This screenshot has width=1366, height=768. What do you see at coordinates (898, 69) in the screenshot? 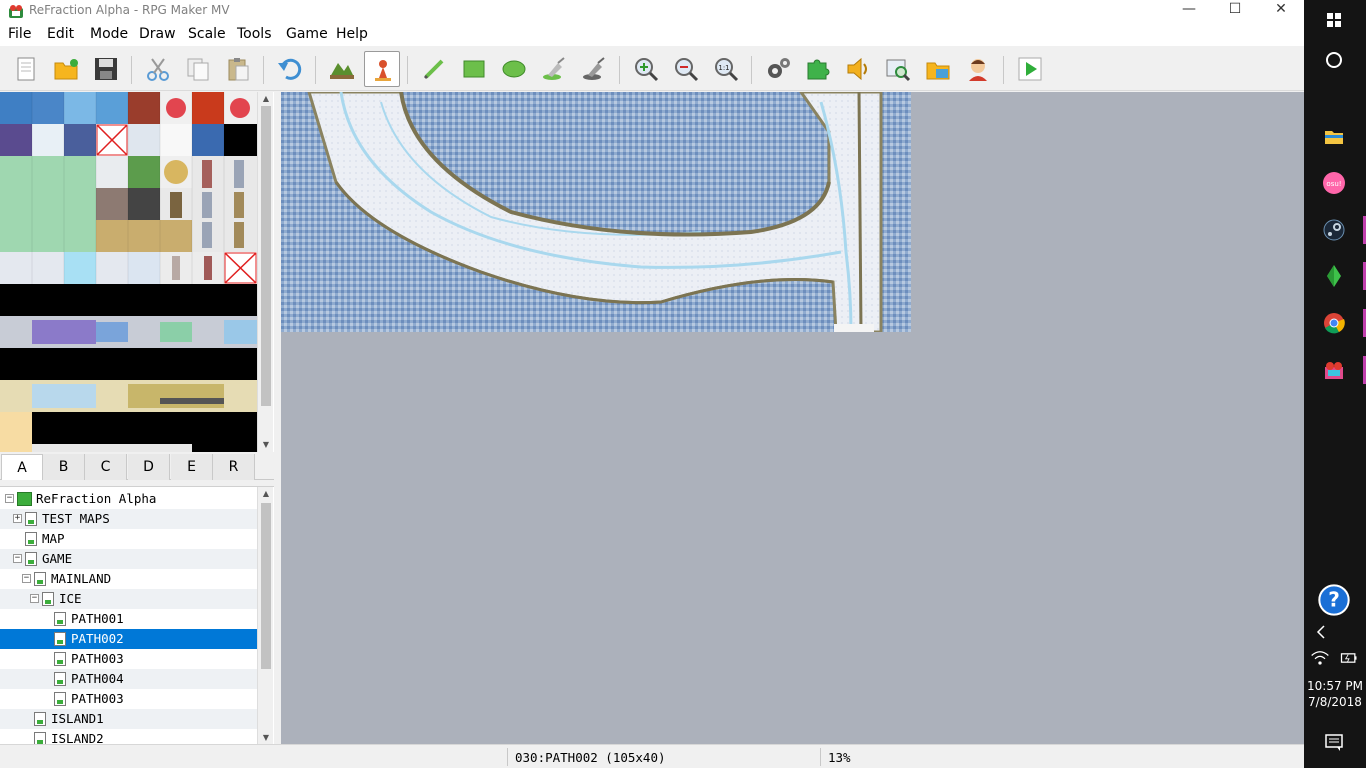
I see `event-searcher-button` at bounding box center [898, 69].